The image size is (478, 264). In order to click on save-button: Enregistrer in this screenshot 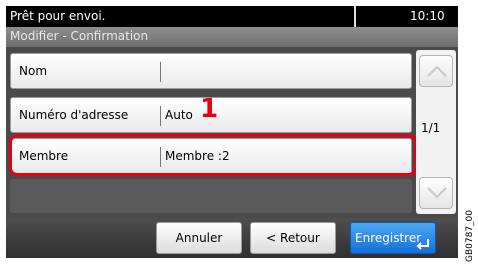, I will do `click(393, 238)`.